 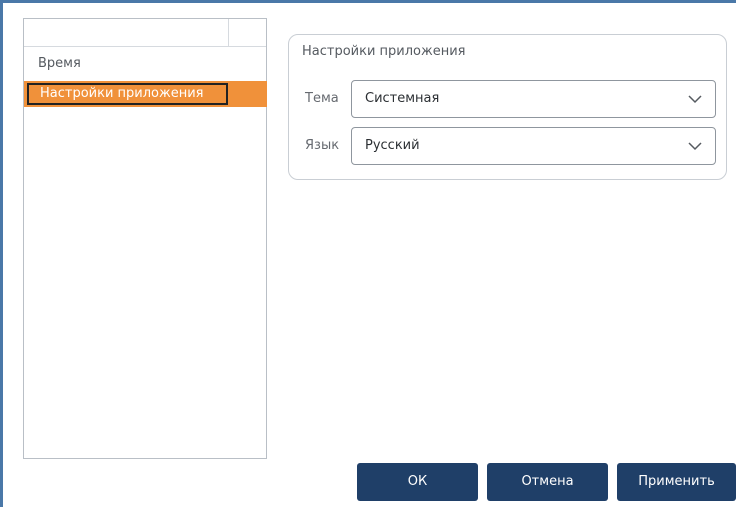 I want to click on nav-item-time: Время, so click(x=145, y=64).